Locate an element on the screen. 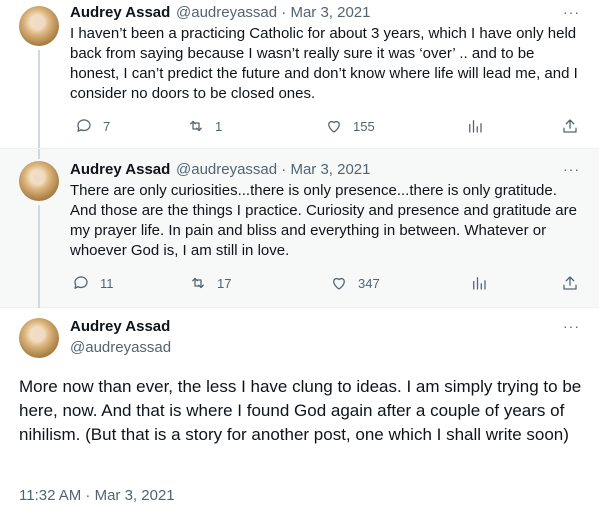  like-count: 155 is located at coordinates (364, 126).